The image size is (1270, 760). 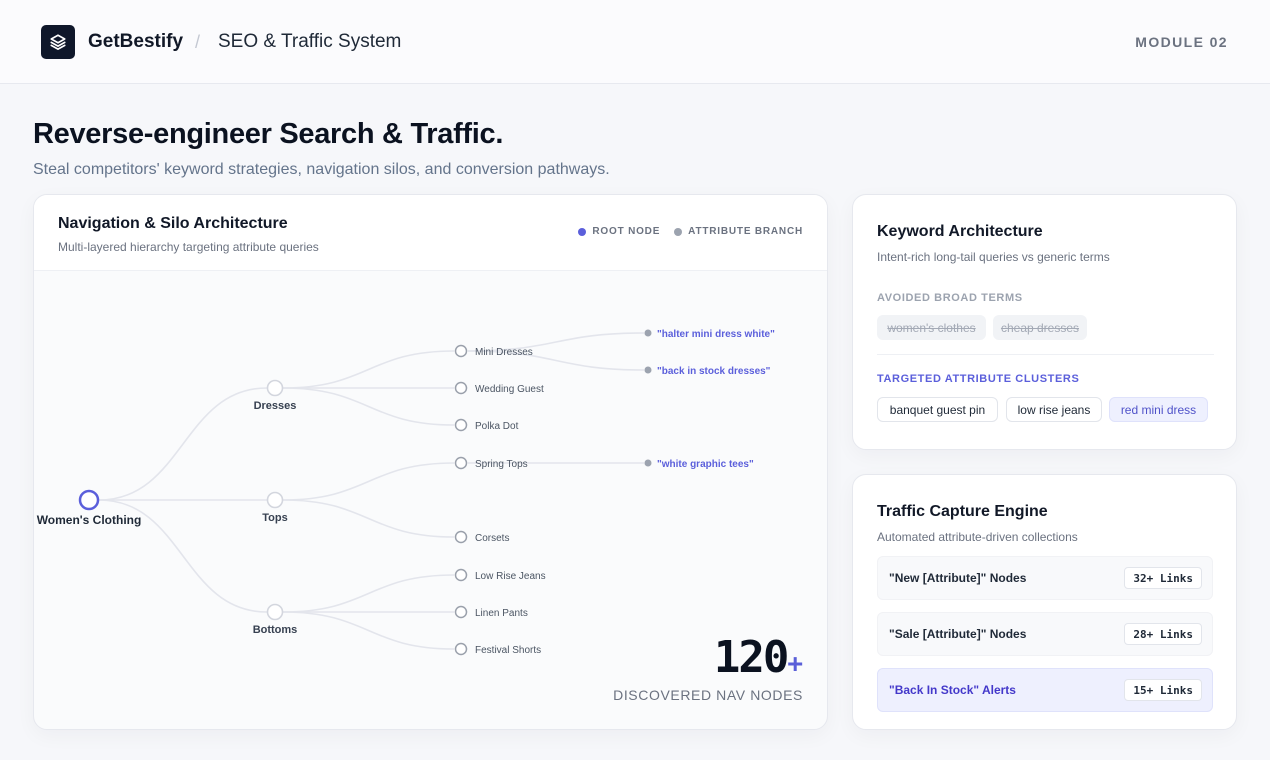 I want to click on system-title: SEO & Traffic System, so click(x=310, y=41).